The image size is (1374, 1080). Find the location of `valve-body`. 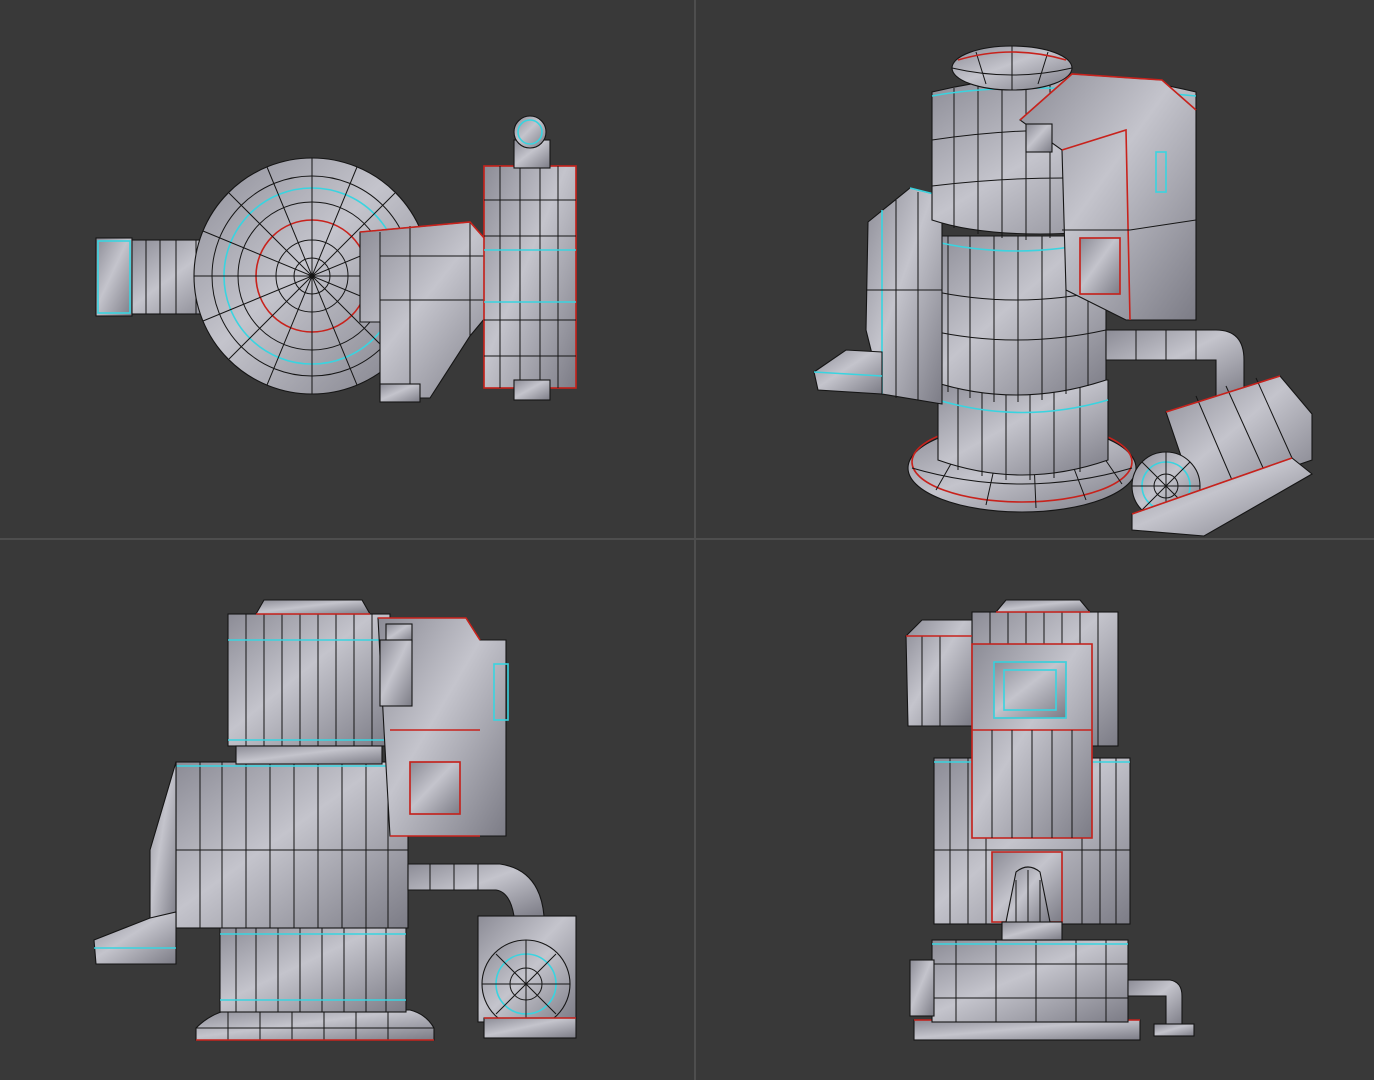

valve-body is located at coordinates (530, 277).